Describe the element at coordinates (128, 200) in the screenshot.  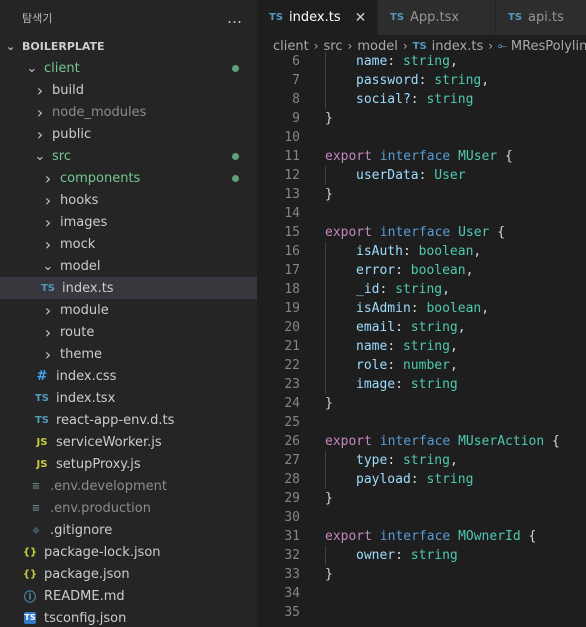
I see `folder-item-hooks: › hooks` at that location.